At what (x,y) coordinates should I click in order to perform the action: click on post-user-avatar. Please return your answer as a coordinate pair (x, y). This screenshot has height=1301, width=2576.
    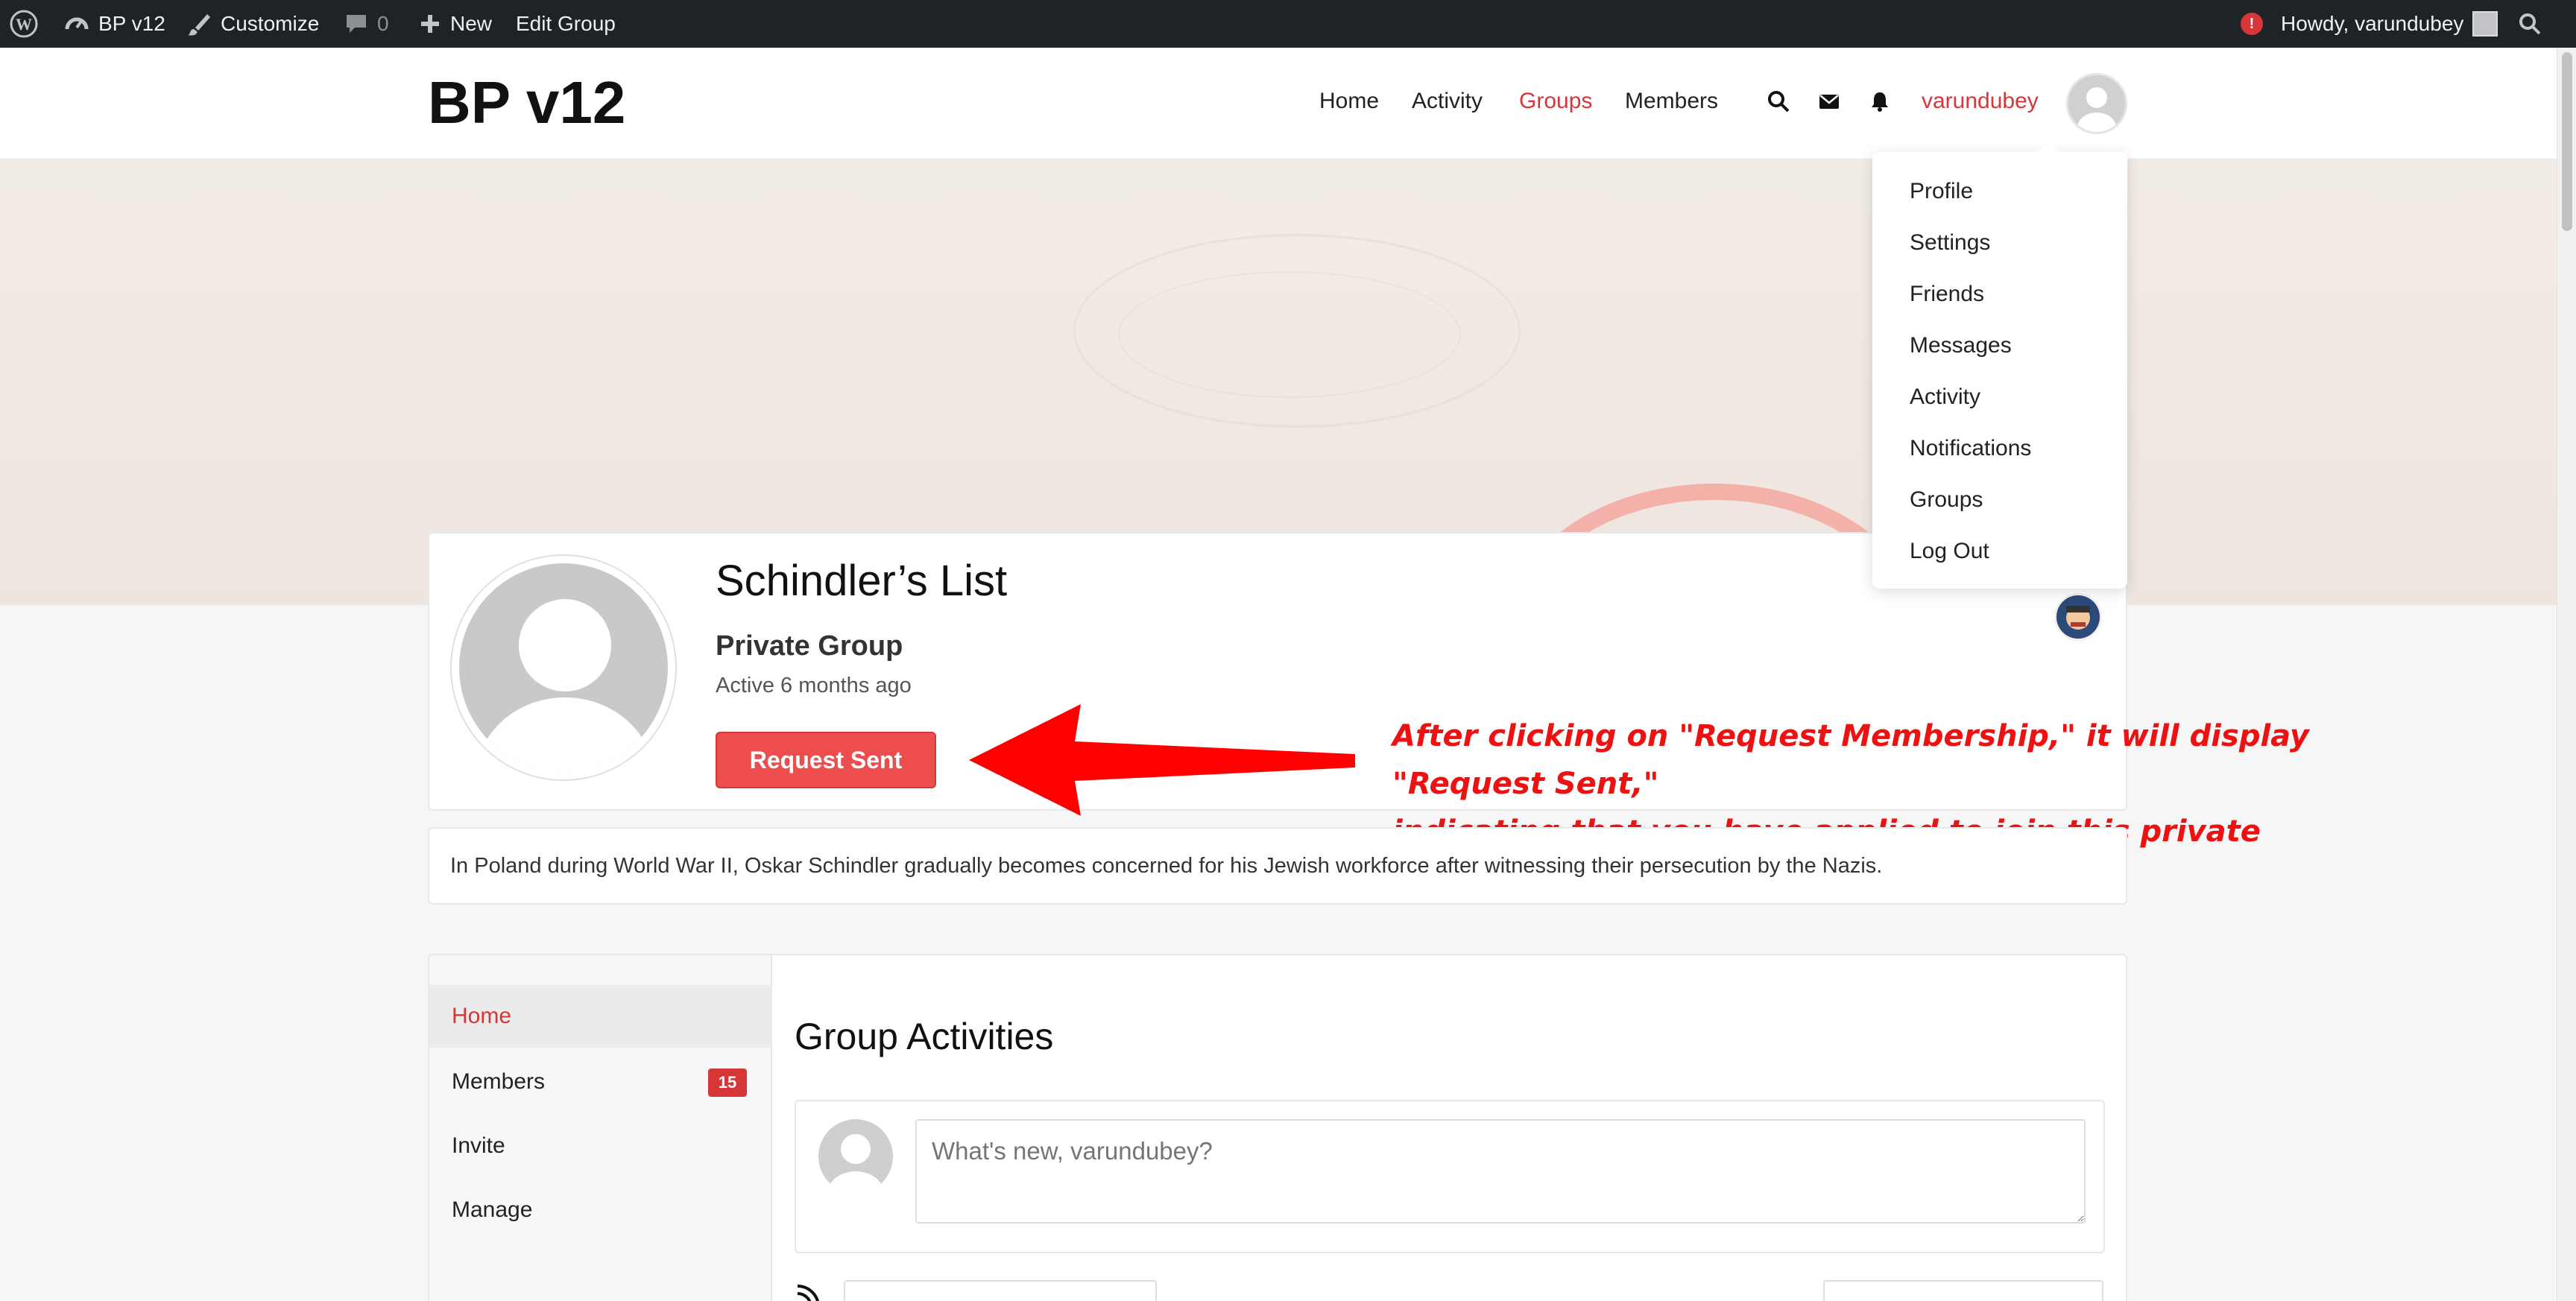
    Looking at the image, I should click on (855, 1156).